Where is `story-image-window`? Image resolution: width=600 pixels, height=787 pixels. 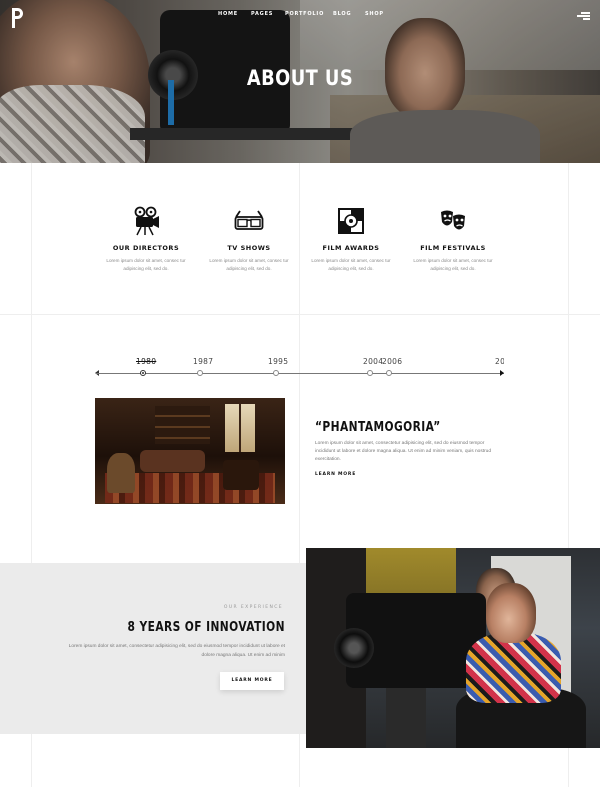
story-image-window is located at coordinates (240, 428).